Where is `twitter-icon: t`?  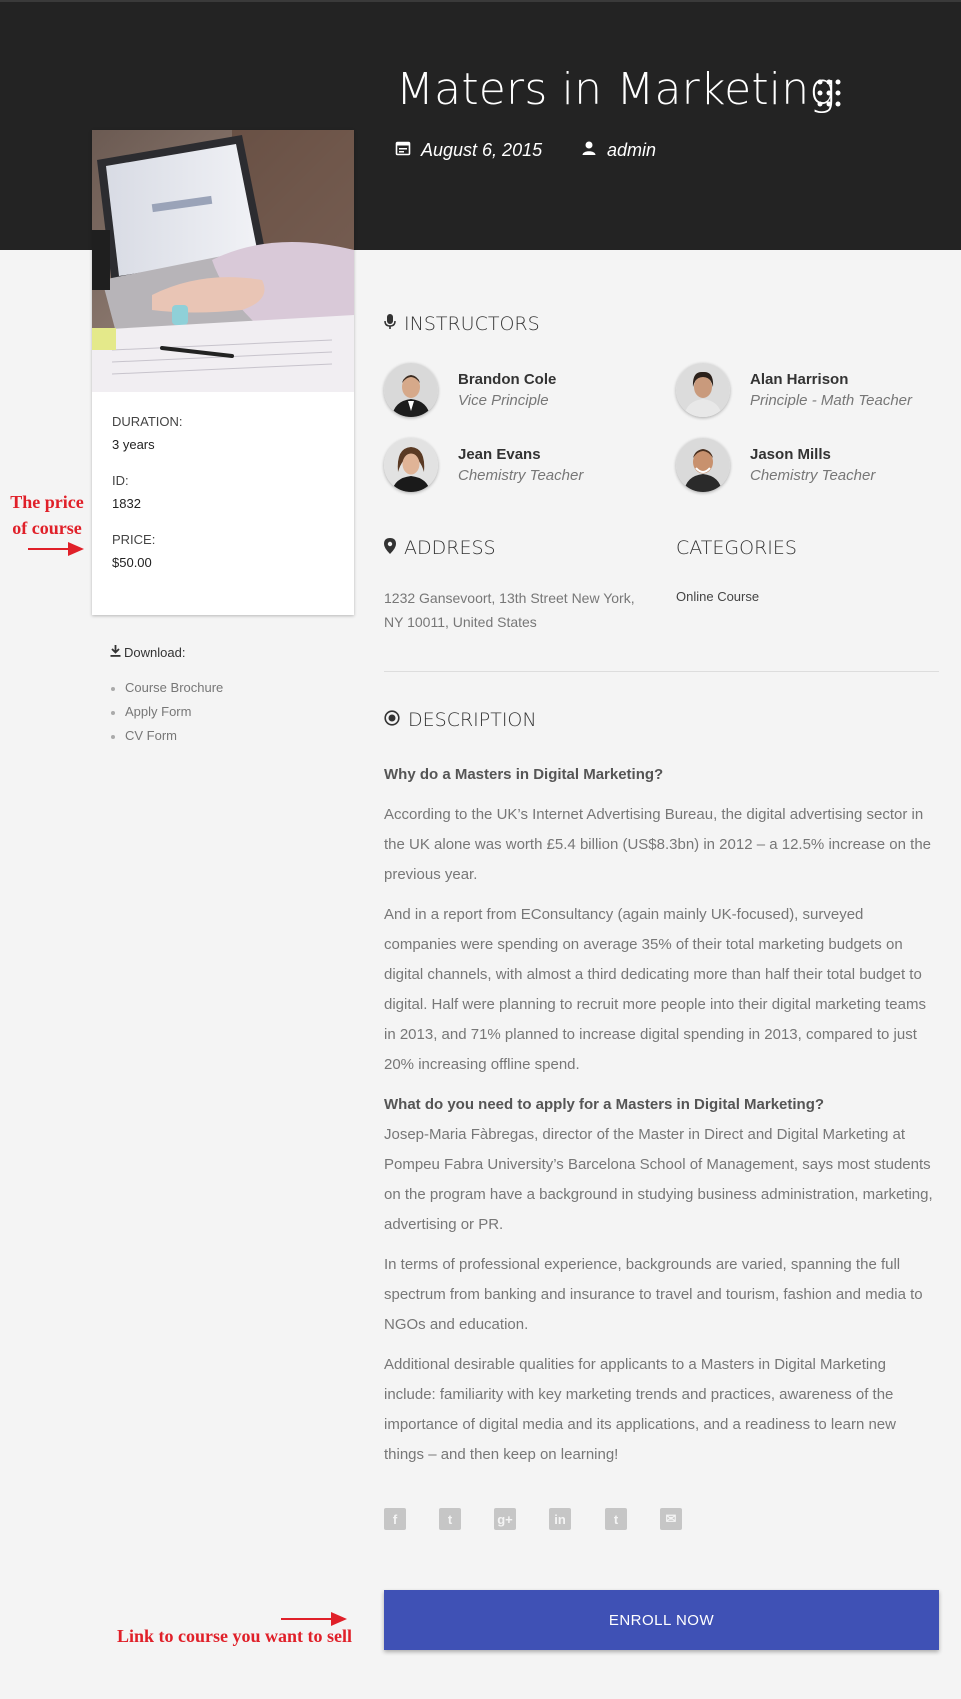
twitter-icon: t is located at coordinates (450, 1519).